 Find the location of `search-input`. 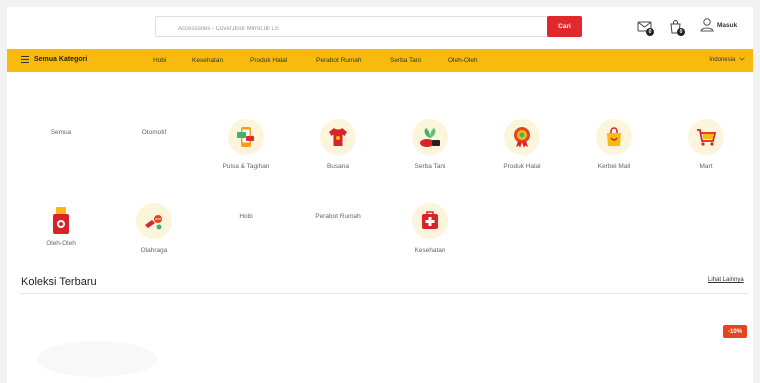

search-input is located at coordinates (369, 29).